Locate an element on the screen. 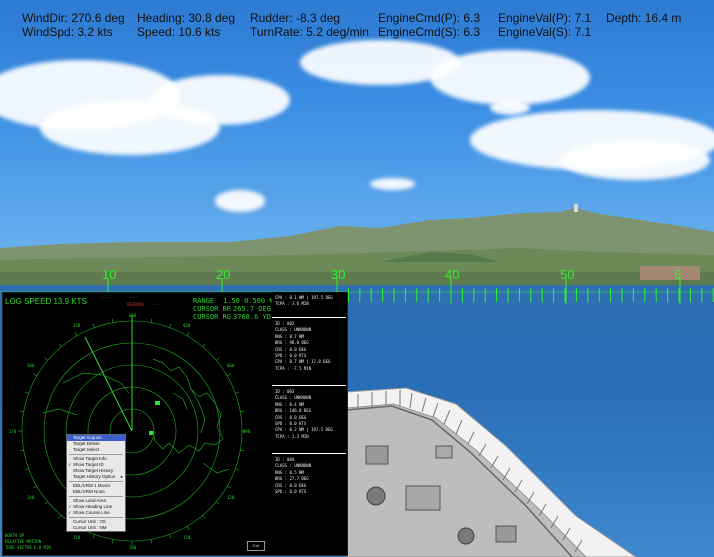 The height and width of the screenshot is (557, 714). context-menu-item-label: Show Heading Line is located at coordinates (93, 506).